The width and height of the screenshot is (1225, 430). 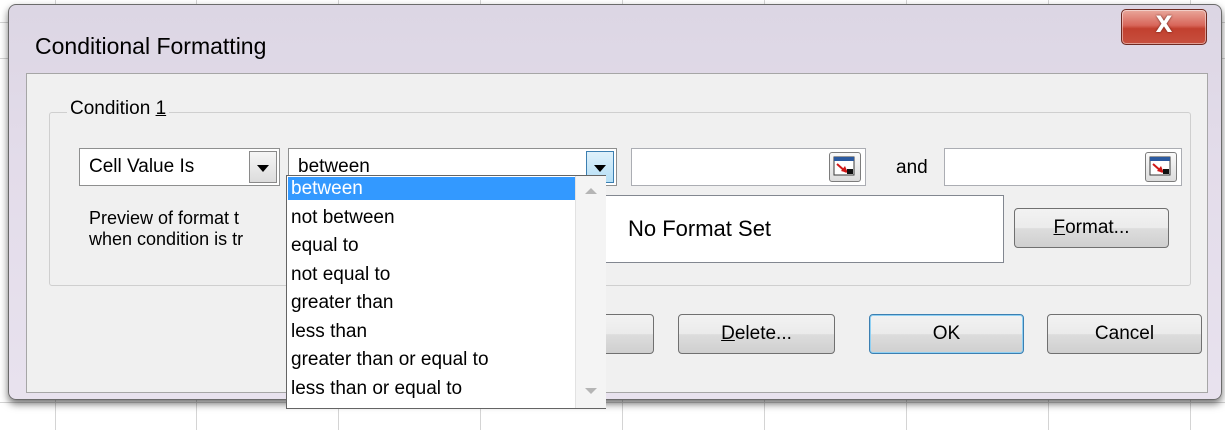 What do you see at coordinates (263, 167) in the screenshot?
I see `chevron-down-icon` at bounding box center [263, 167].